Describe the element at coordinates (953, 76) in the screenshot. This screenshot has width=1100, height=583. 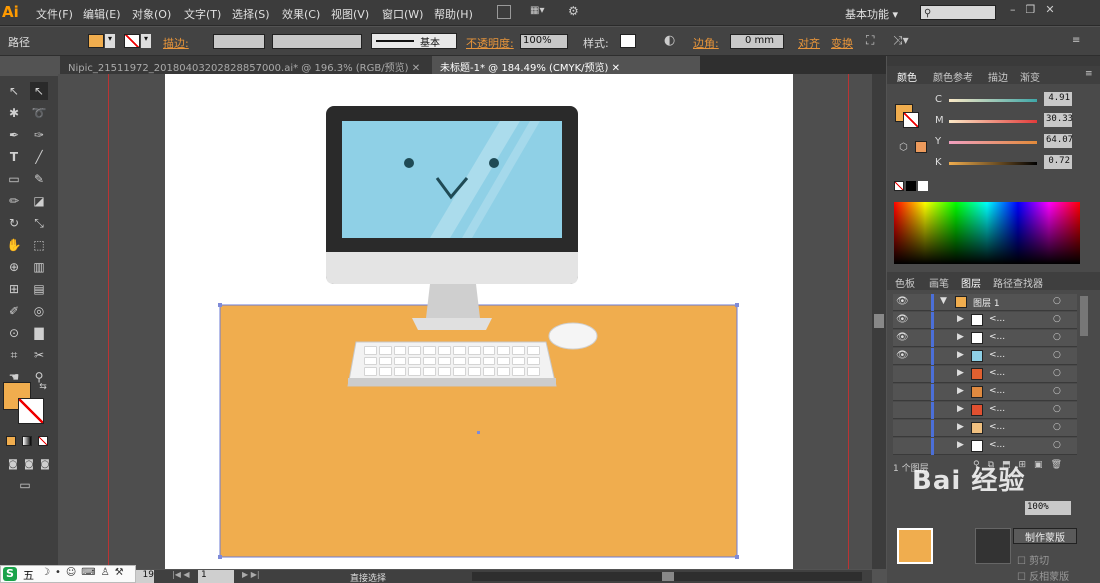
I see `tab-color-guide: 颜色参考` at that location.